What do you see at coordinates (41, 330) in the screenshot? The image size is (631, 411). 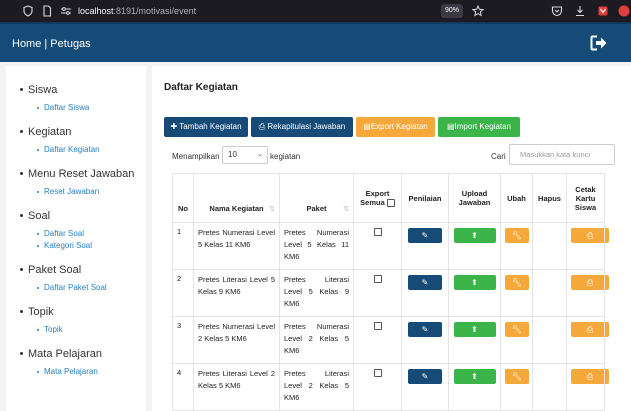 I see `sidebar-item-topik: Topik` at bounding box center [41, 330].